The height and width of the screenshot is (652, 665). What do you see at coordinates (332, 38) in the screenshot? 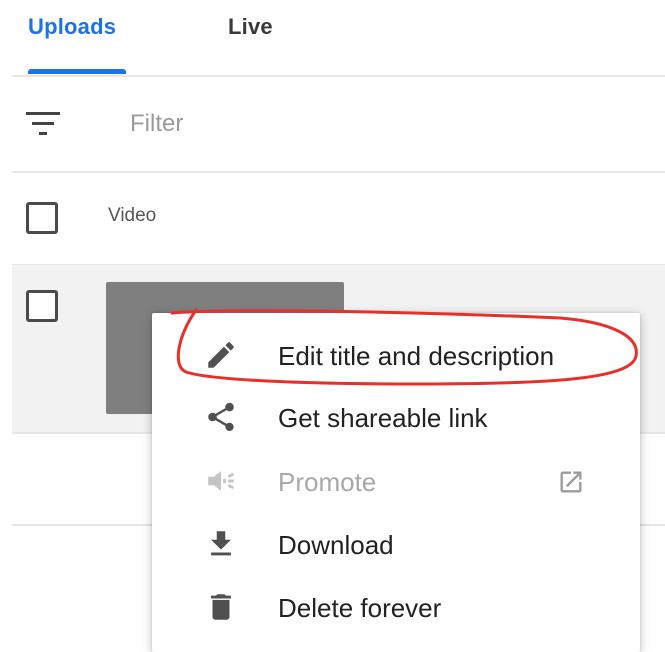
I see `tab-bar: Uploads Live` at bounding box center [332, 38].